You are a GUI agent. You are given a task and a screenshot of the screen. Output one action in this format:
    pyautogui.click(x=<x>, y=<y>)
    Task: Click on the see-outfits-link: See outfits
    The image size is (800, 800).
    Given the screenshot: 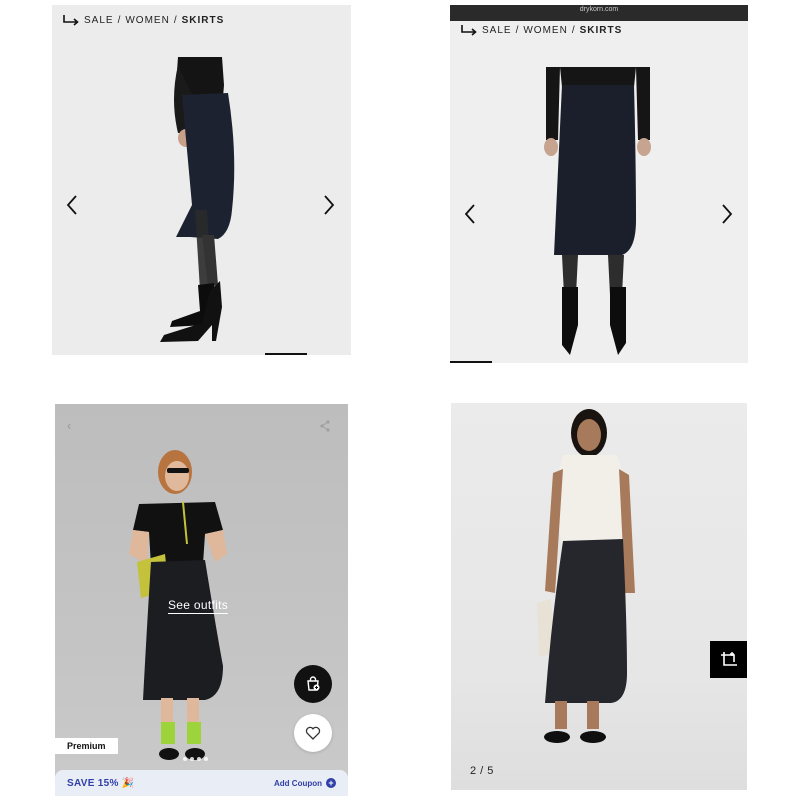 What is the action you would take?
    pyautogui.click(x=198, y=606)
    